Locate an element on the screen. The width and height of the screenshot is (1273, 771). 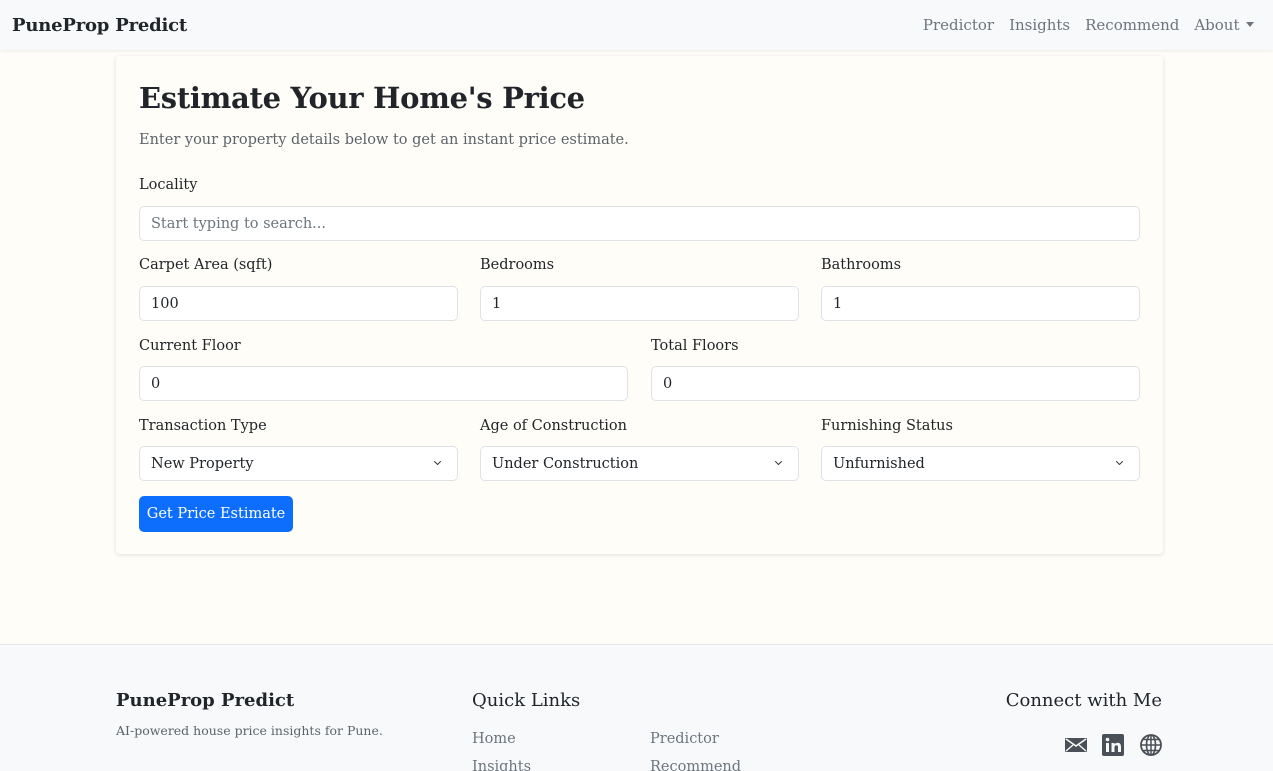
bedrooms-input: 1 is located at coordinates (639, 303).